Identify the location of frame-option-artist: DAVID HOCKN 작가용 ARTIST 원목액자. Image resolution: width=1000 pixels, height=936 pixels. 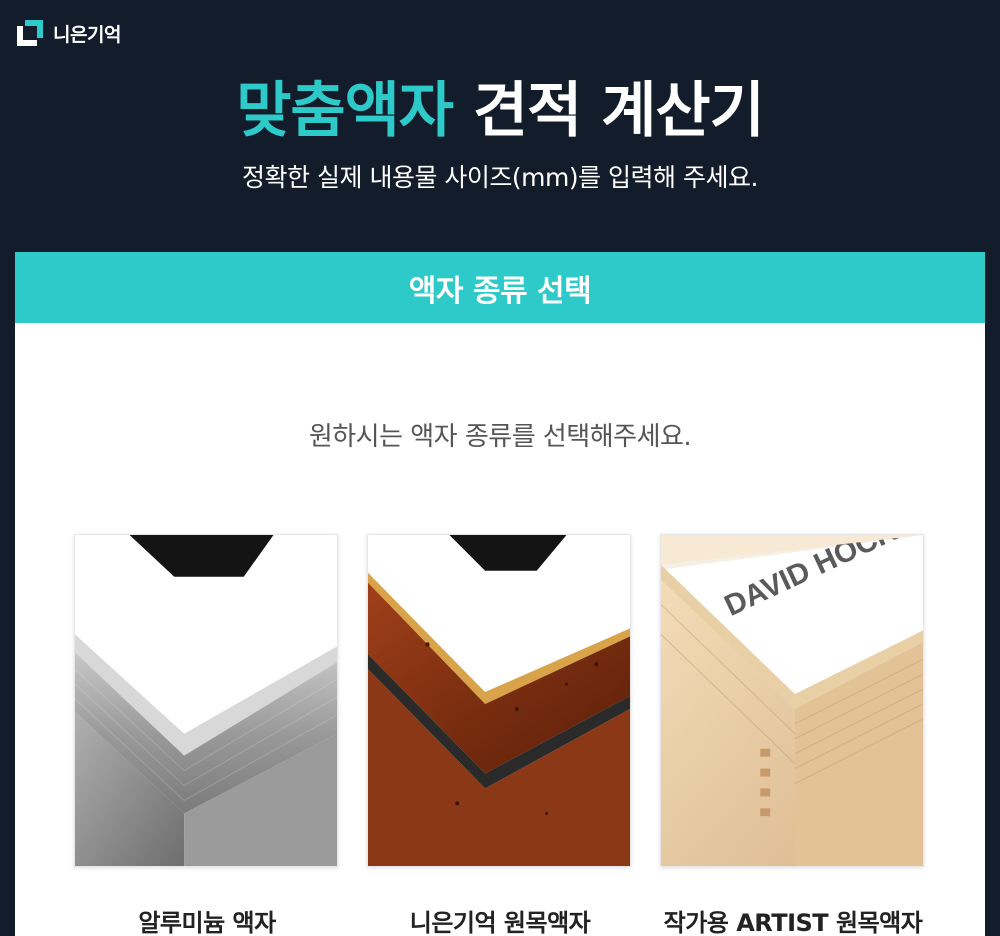
(793, 735).